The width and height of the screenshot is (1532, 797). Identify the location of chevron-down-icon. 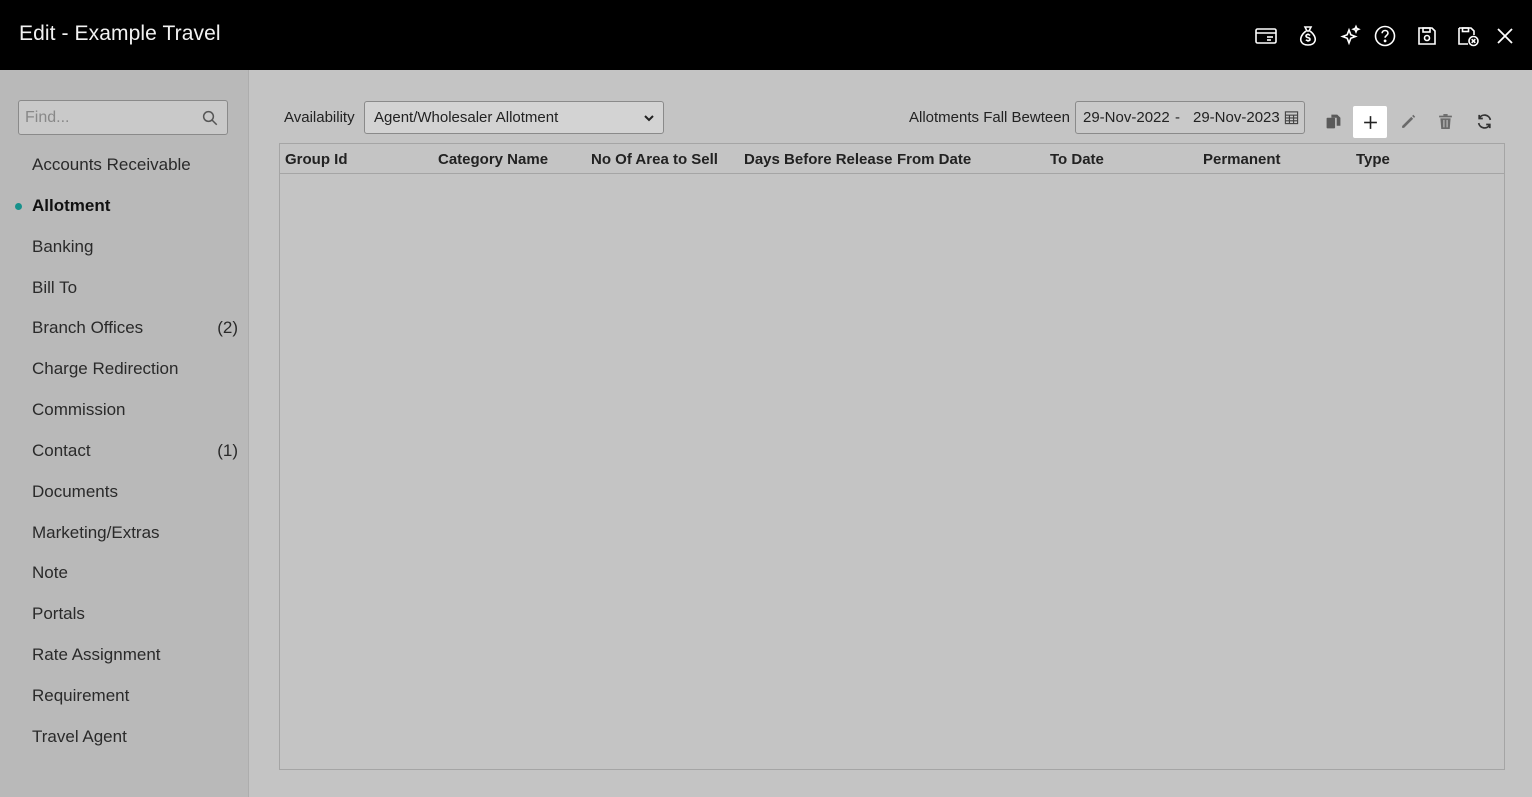
(649, 118).